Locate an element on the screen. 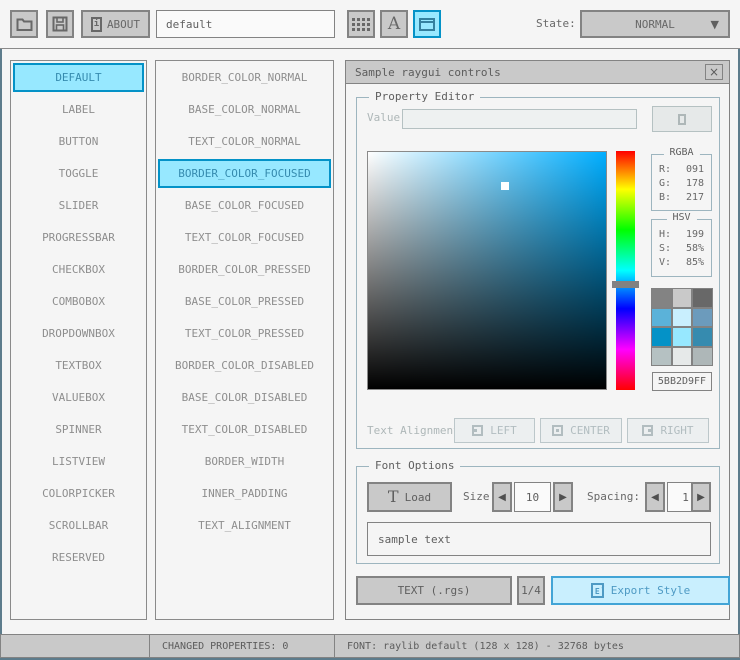 This screenshot has width=740, height=660. control-list-item: SCROLLBAR is located at coordinates (78, 525).